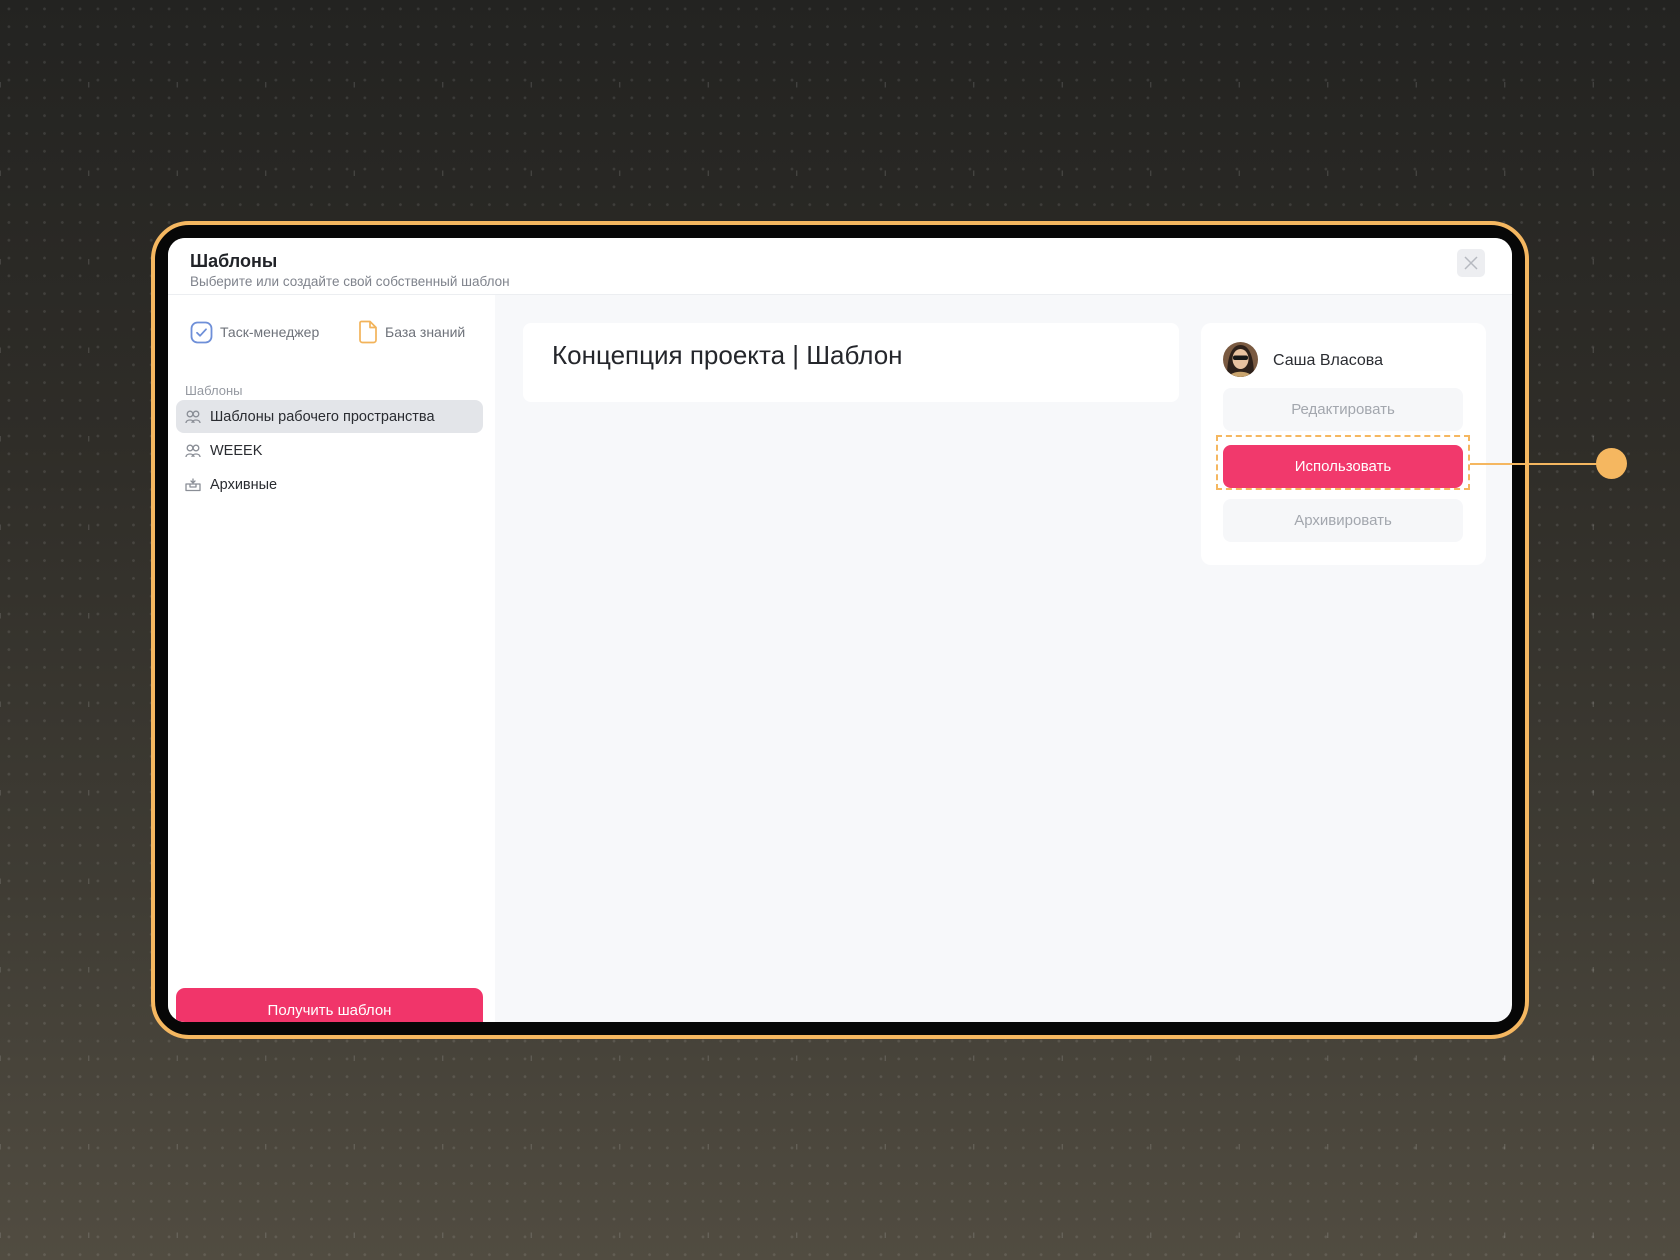 This screenshot has height=1260, width=1680. What do you see at coordinates (1343, 409) in the screenshot?
I see `edit-button: Редактировать` at bounding box center [1343, 409].